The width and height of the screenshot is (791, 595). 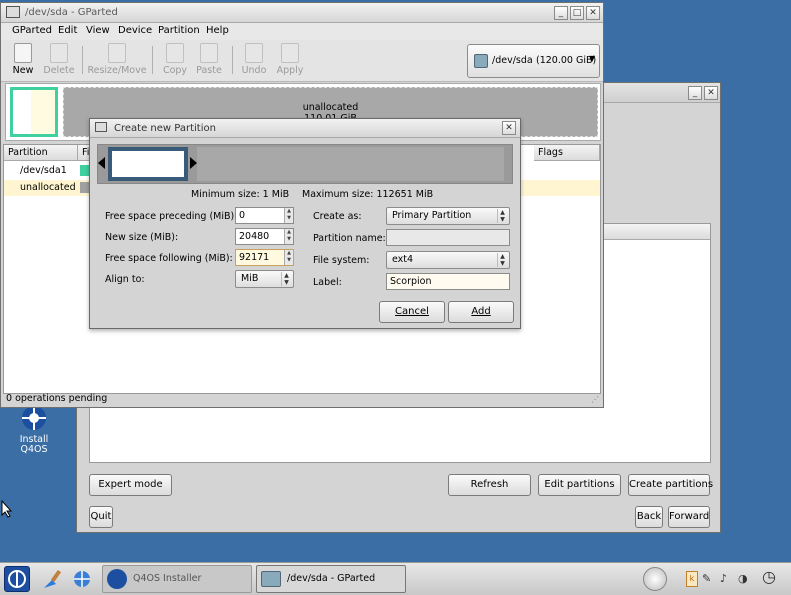 What do you see at coordinates (175, 61) in the screenshot?
I see `copy-button: Copy` at bounding box center [175, 61].